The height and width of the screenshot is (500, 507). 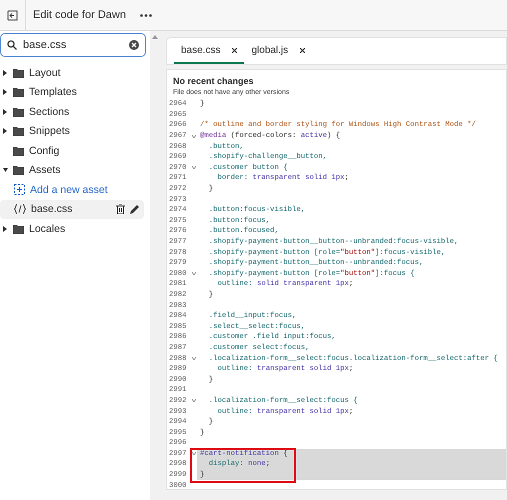 What do you see at coordinates (120, 209) in the screenshot?
I see `trash-icon` at bounding box center [120, 209].